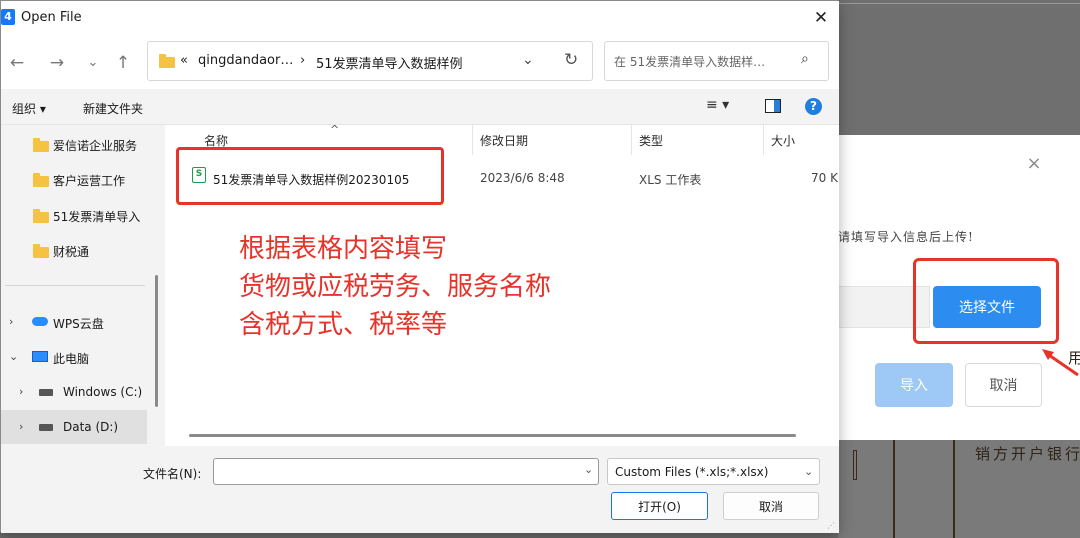 This screenshot has height=538, width=1080. Describe the element at coordinates (123, 63) in the screenshot. I see `up-arrow-icon: ↑` at that location.